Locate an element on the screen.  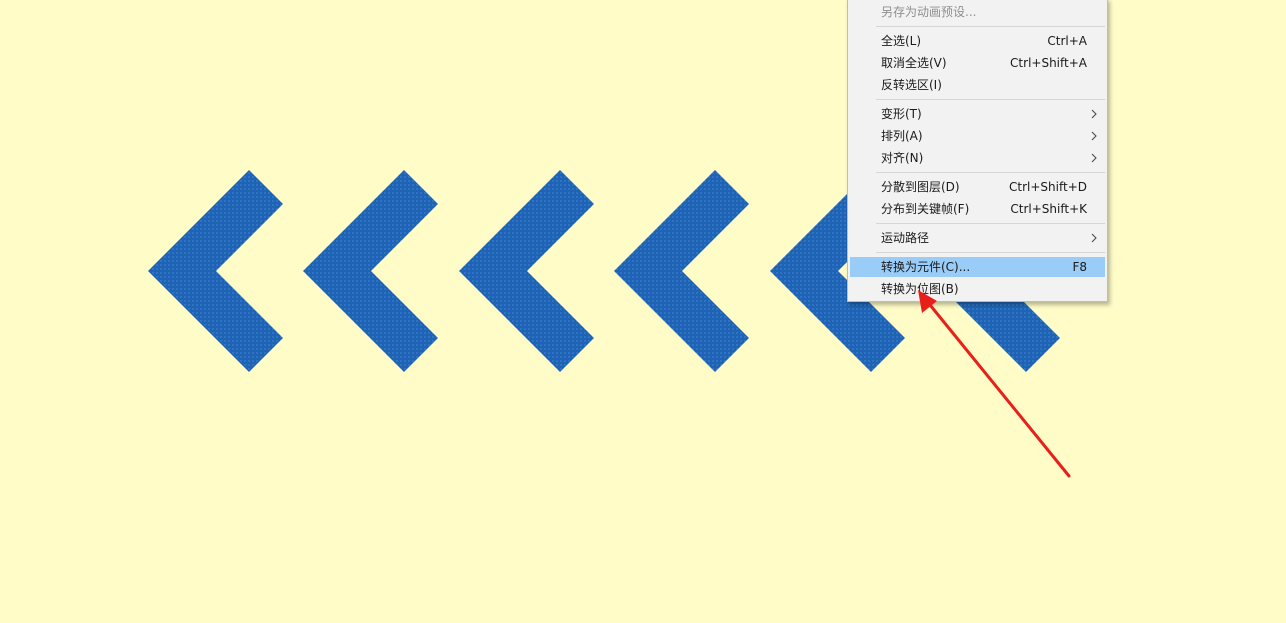
menu-item-shortcut: Ctrl+A is located at coordinates (1067, 41).